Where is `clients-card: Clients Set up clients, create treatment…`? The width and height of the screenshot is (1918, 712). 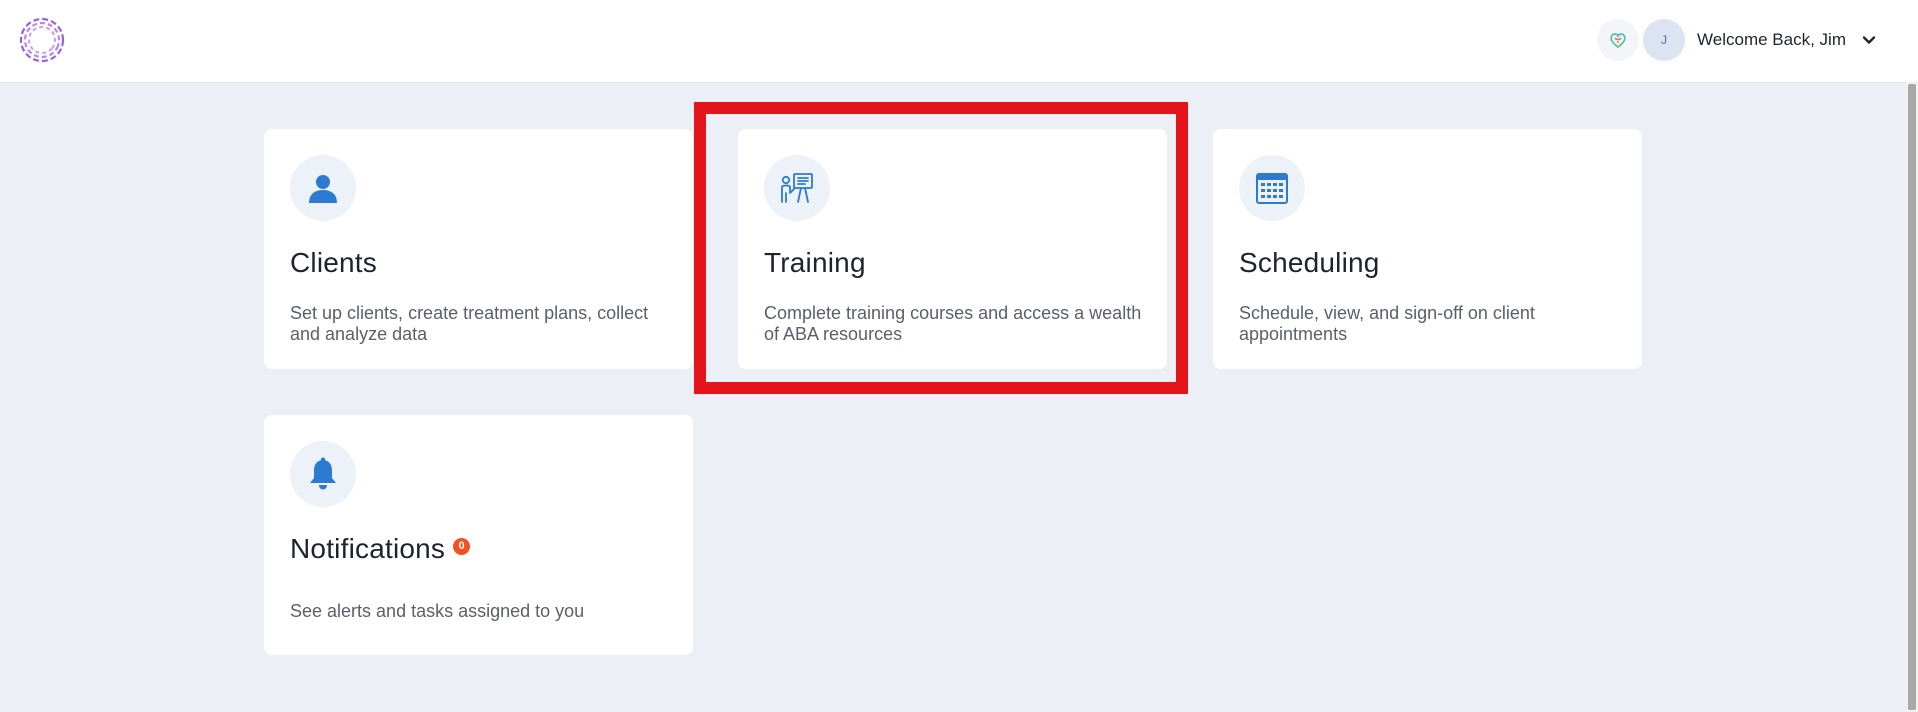 clients-card: Clients Set up clients, create treatment… is located at coordinates (478, 249).